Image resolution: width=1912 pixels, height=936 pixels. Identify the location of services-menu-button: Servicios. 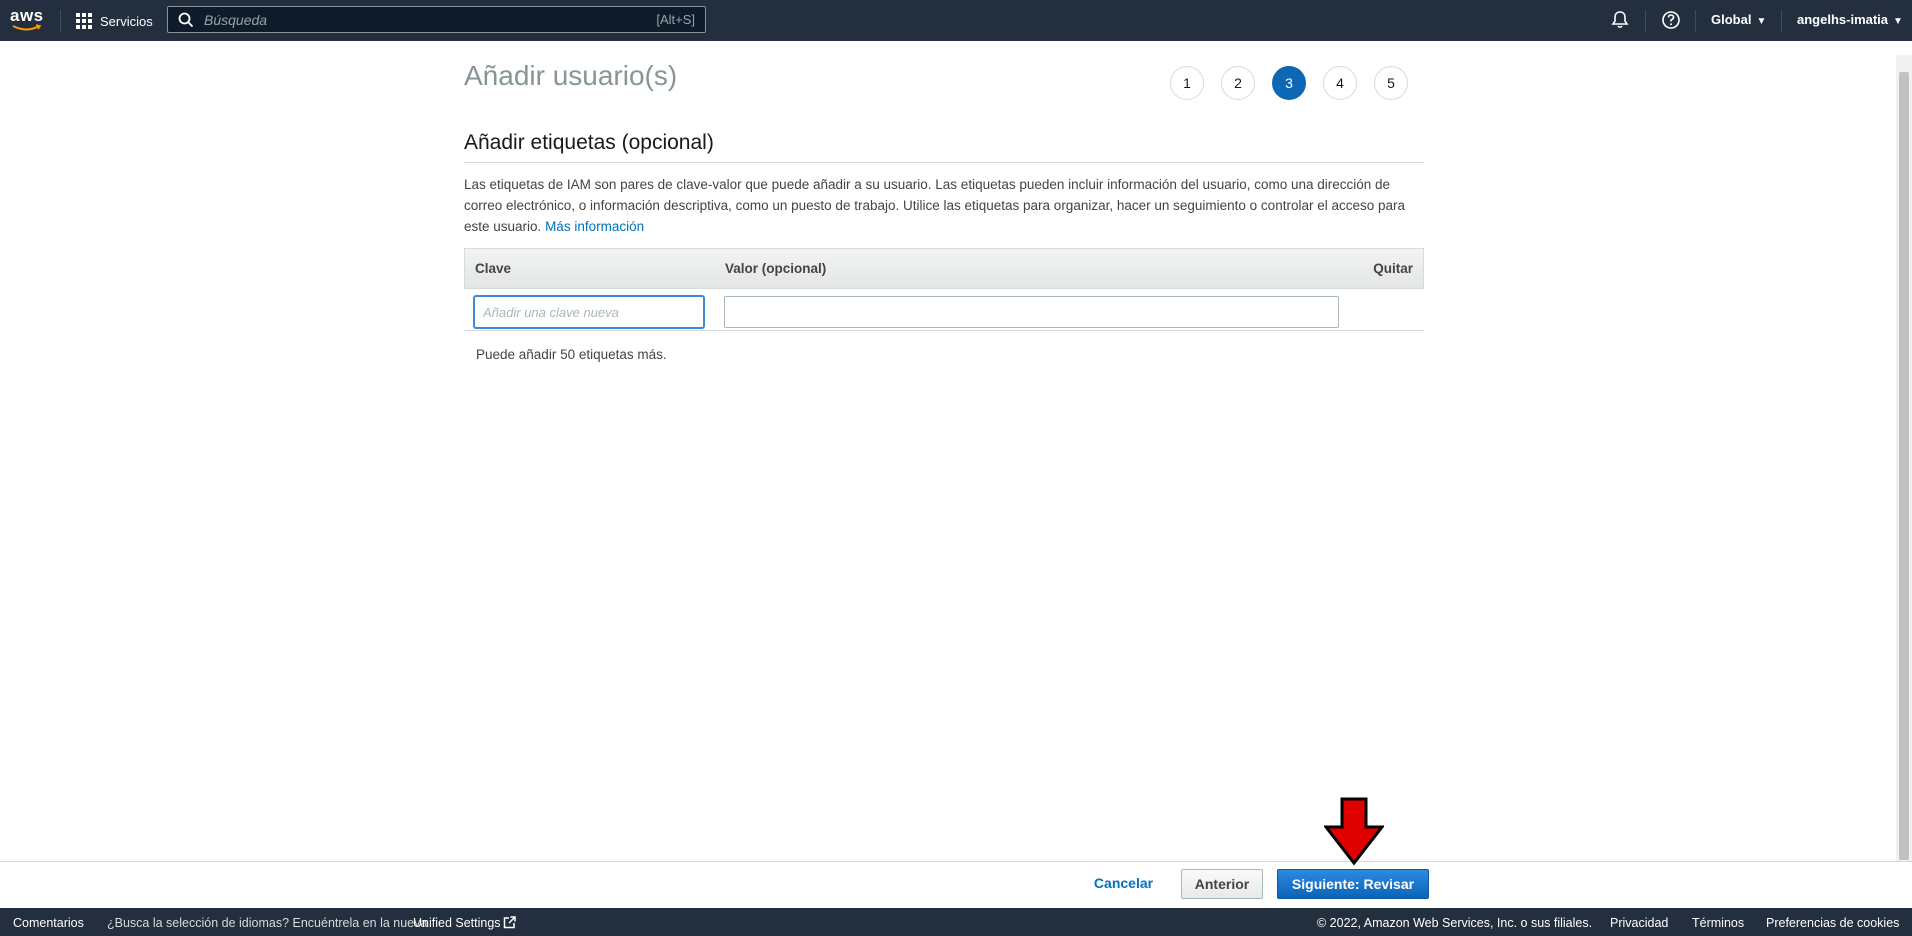
(114, 21).